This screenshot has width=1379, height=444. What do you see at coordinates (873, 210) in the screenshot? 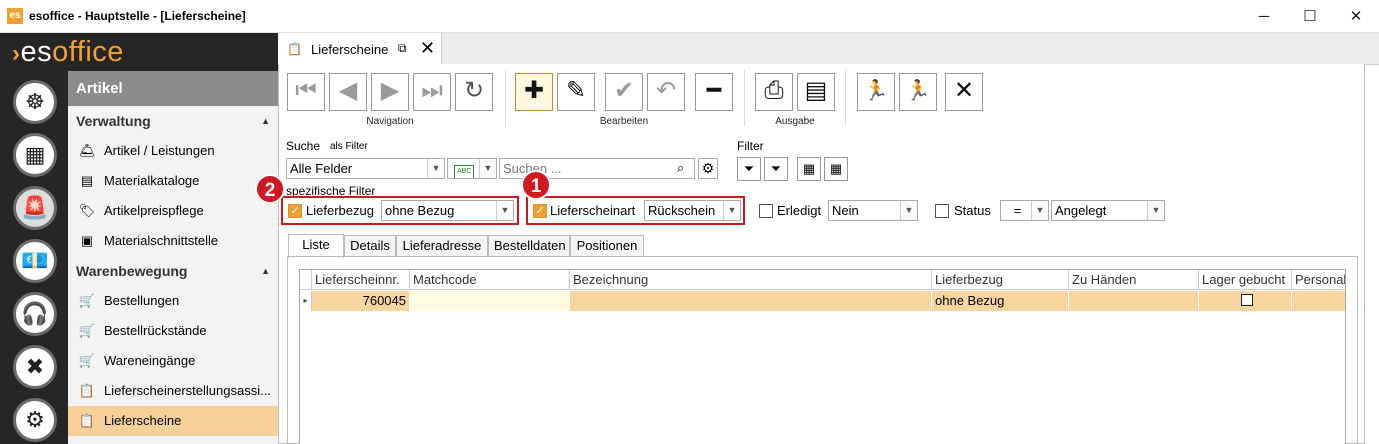
I see `erledigt-select: Nein ▼` at bounding box center [873, 210].